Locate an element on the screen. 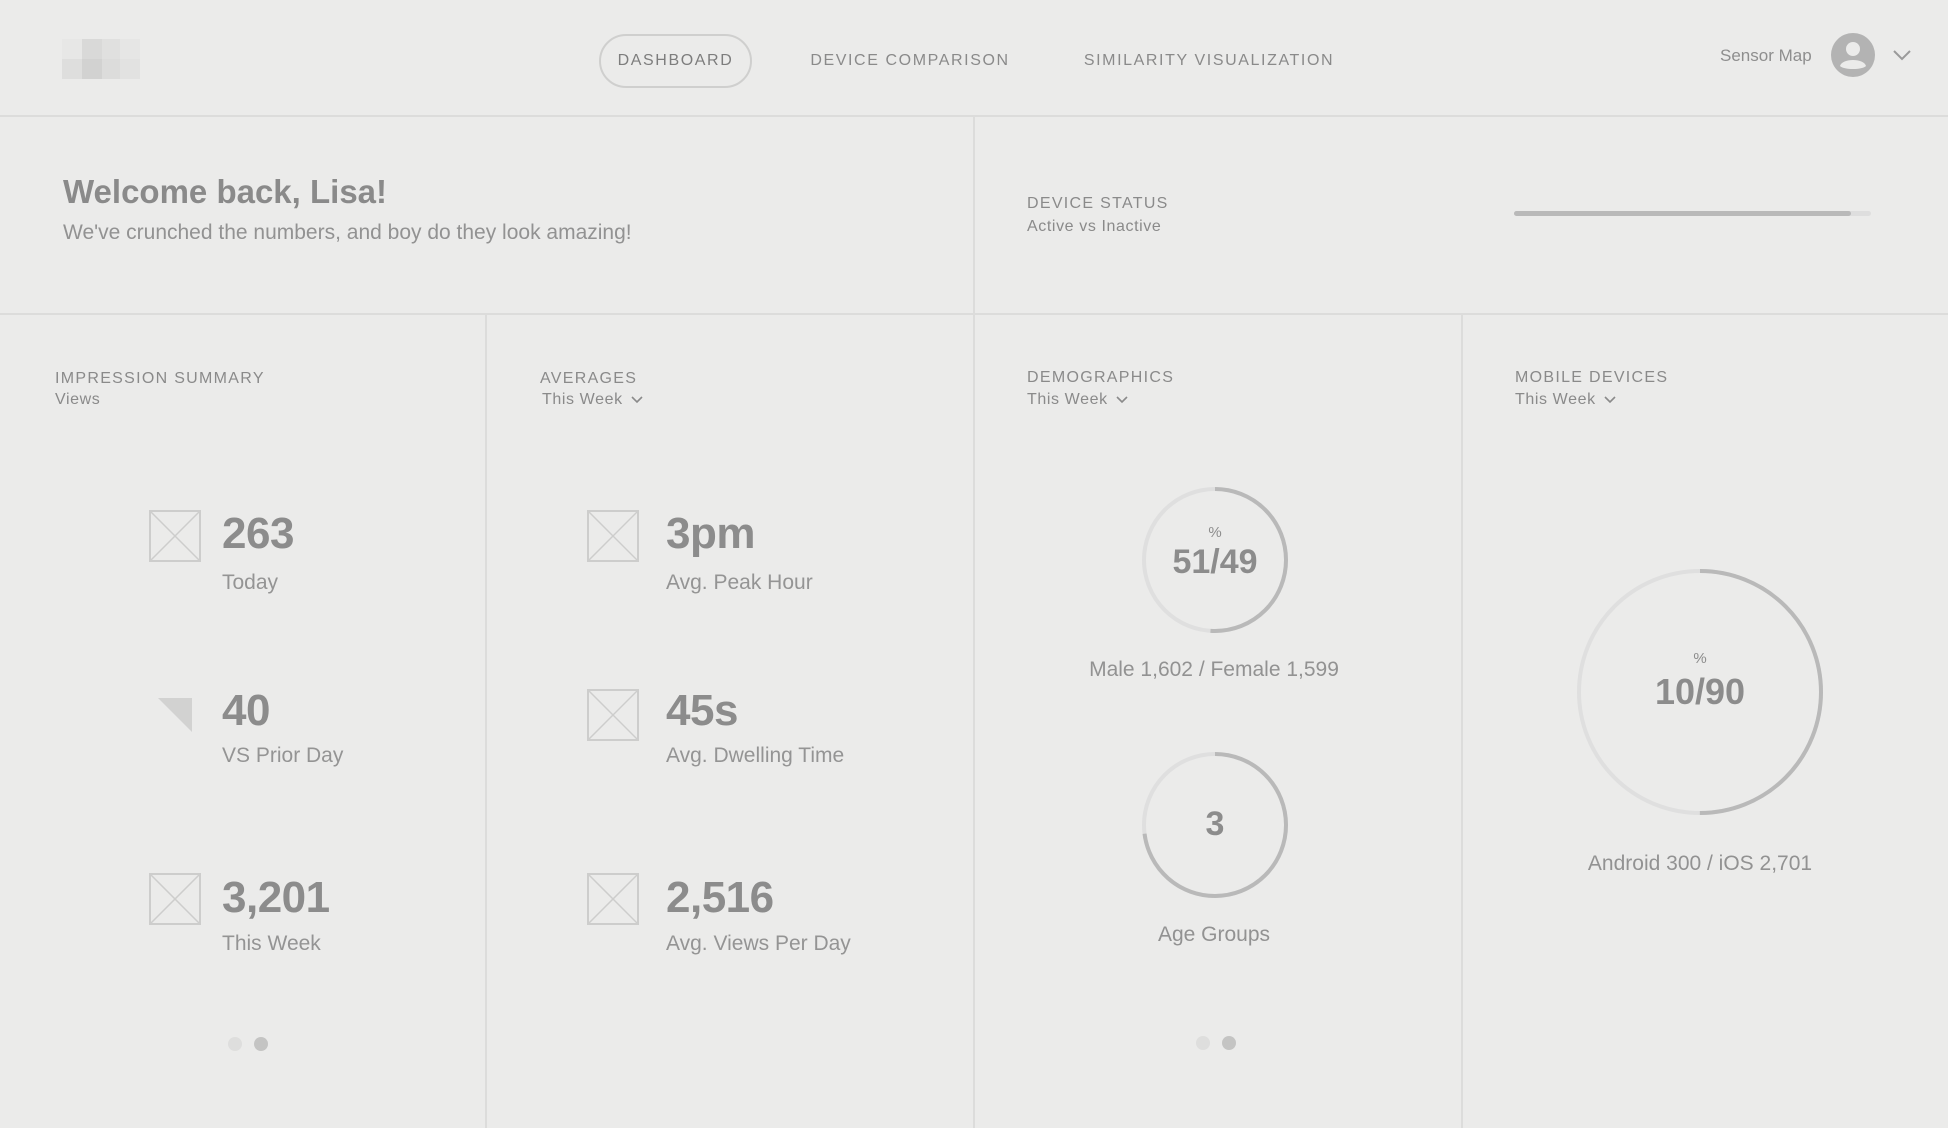 The width and height of the screenshot is (1948, 1128). mobile-unit: % is located at coordinates (1700, 658).